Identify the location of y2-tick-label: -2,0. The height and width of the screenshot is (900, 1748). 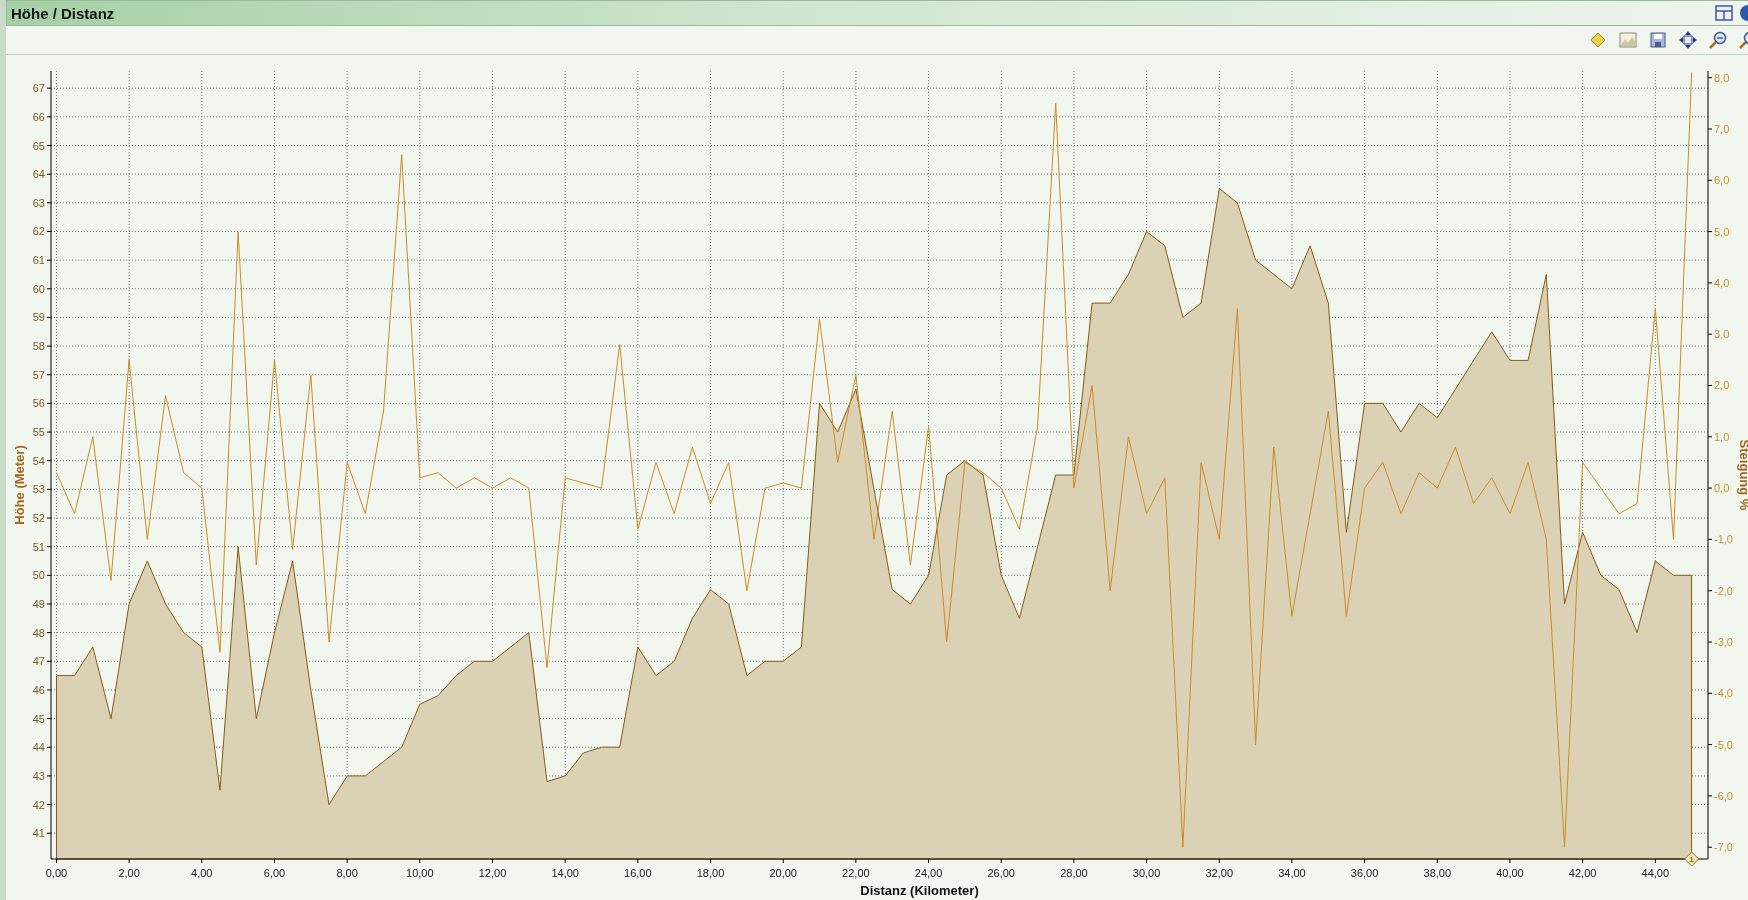
(1723, 590).